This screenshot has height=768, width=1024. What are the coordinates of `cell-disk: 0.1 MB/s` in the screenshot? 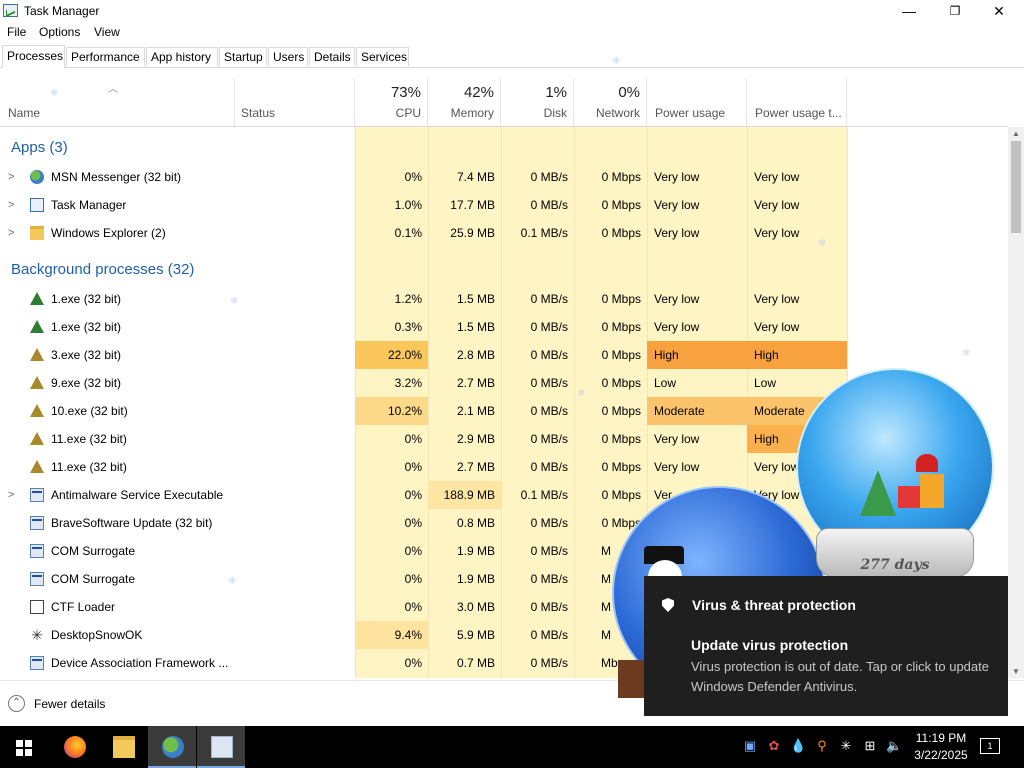 It's located at (544, 233).